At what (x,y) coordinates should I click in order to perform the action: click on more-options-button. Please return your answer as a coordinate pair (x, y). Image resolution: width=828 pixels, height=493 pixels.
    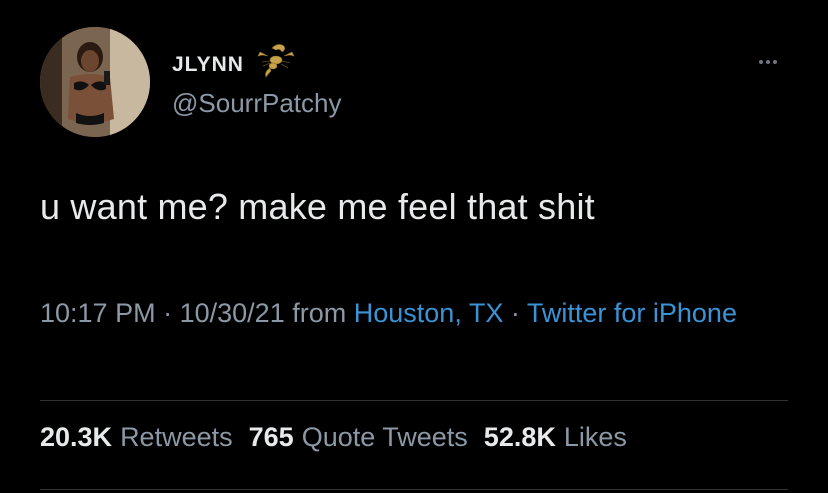
    Looking at the image, I should click on (768, 62).